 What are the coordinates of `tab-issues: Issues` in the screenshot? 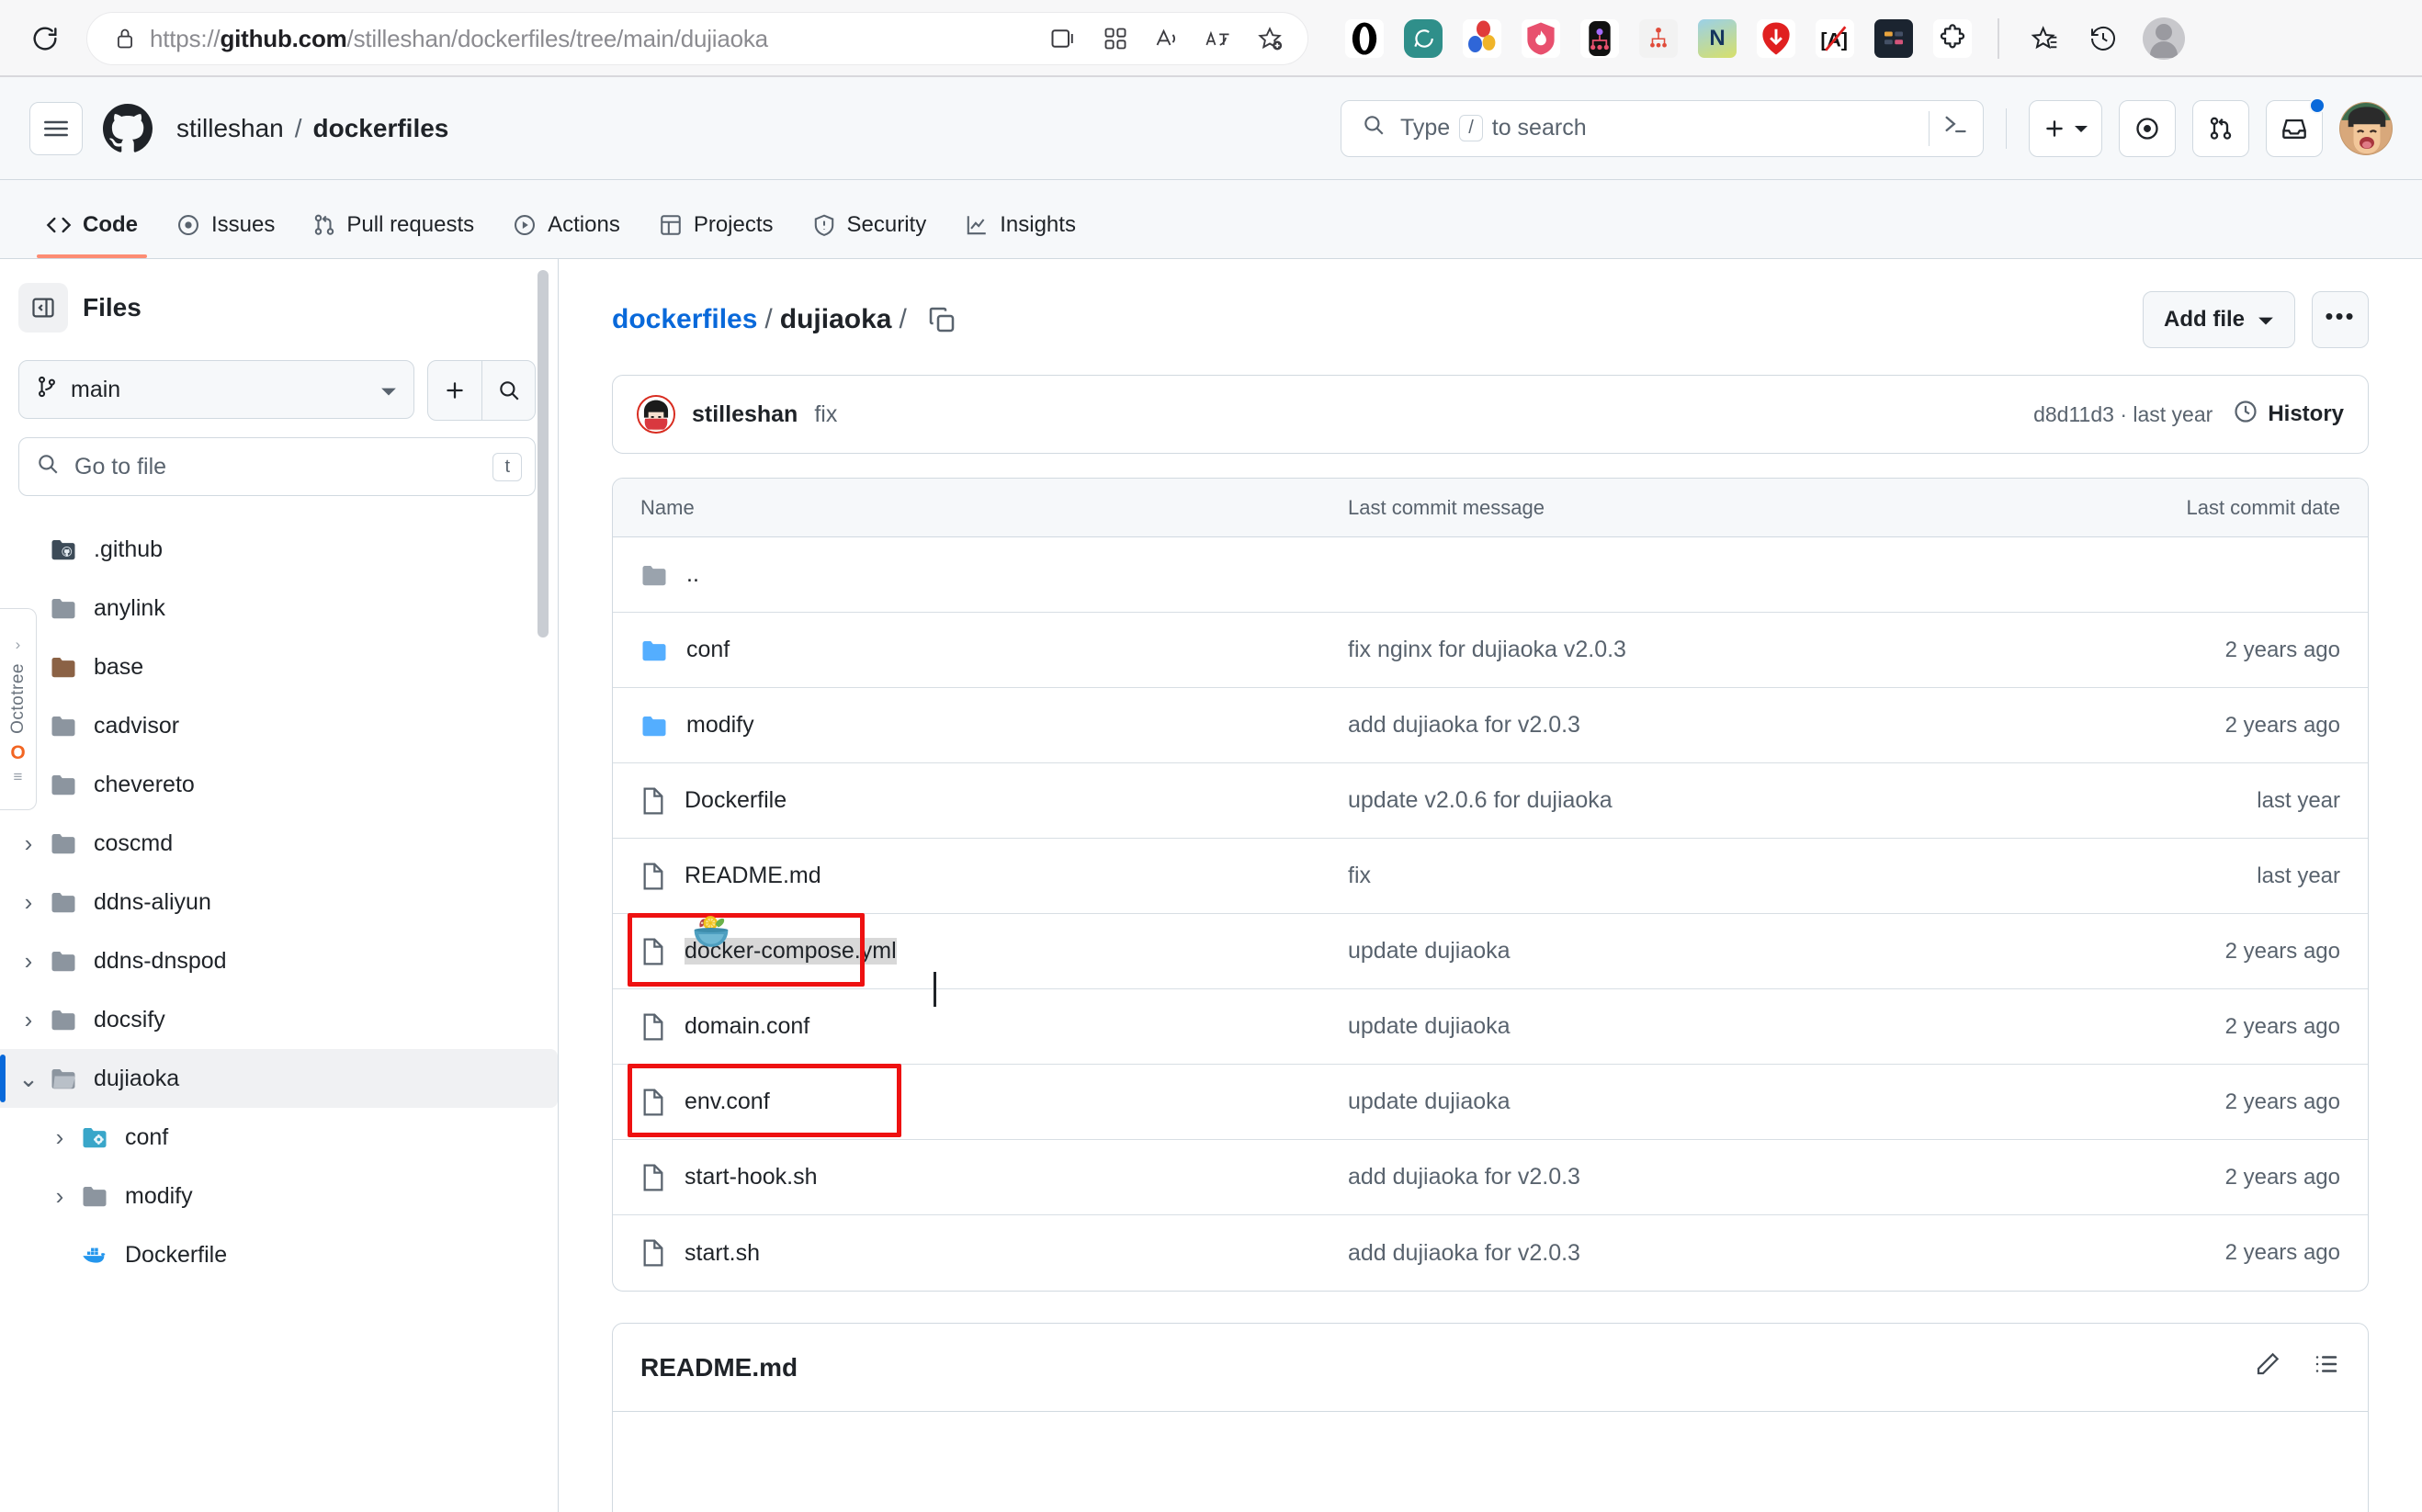 It's located at (225, 225).